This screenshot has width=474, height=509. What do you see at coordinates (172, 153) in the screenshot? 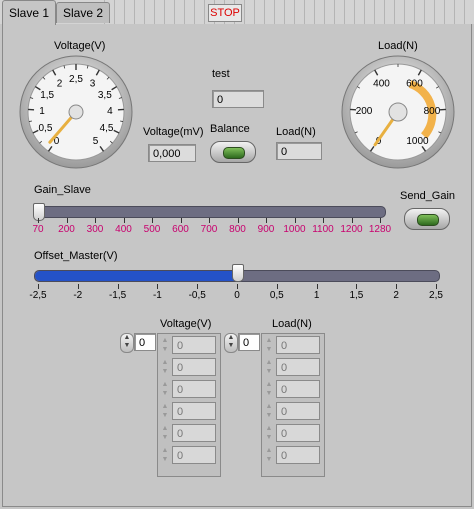
I see `voltage-mv-indicator: 0,000` at bounding box center [172, 153].